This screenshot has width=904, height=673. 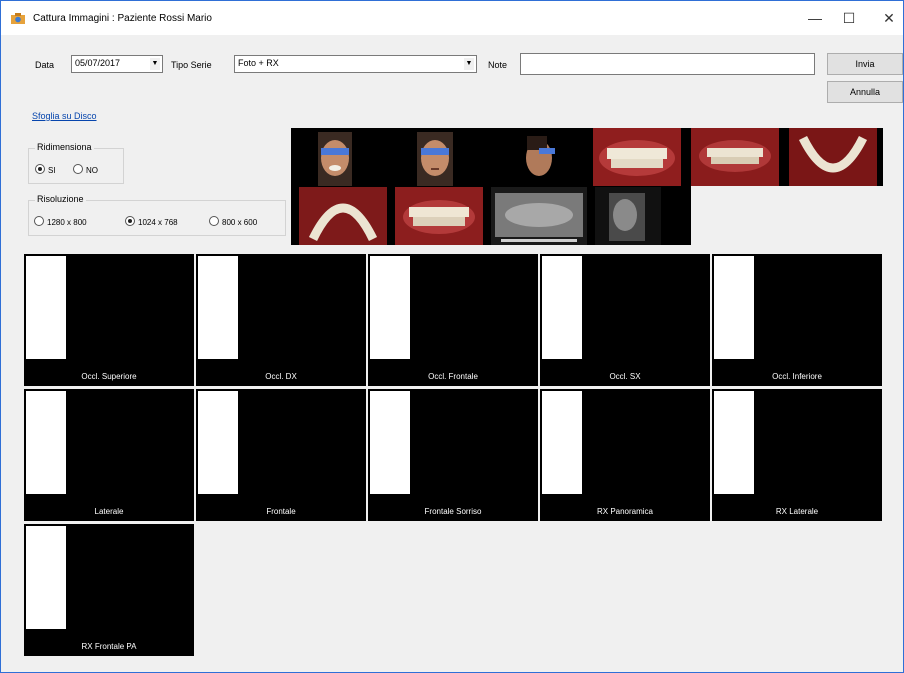 What do you see at coordinates (64, 147) in the screenshot?
I see `resize-legend: Ridimensiona` at bounding box center [64, 147].